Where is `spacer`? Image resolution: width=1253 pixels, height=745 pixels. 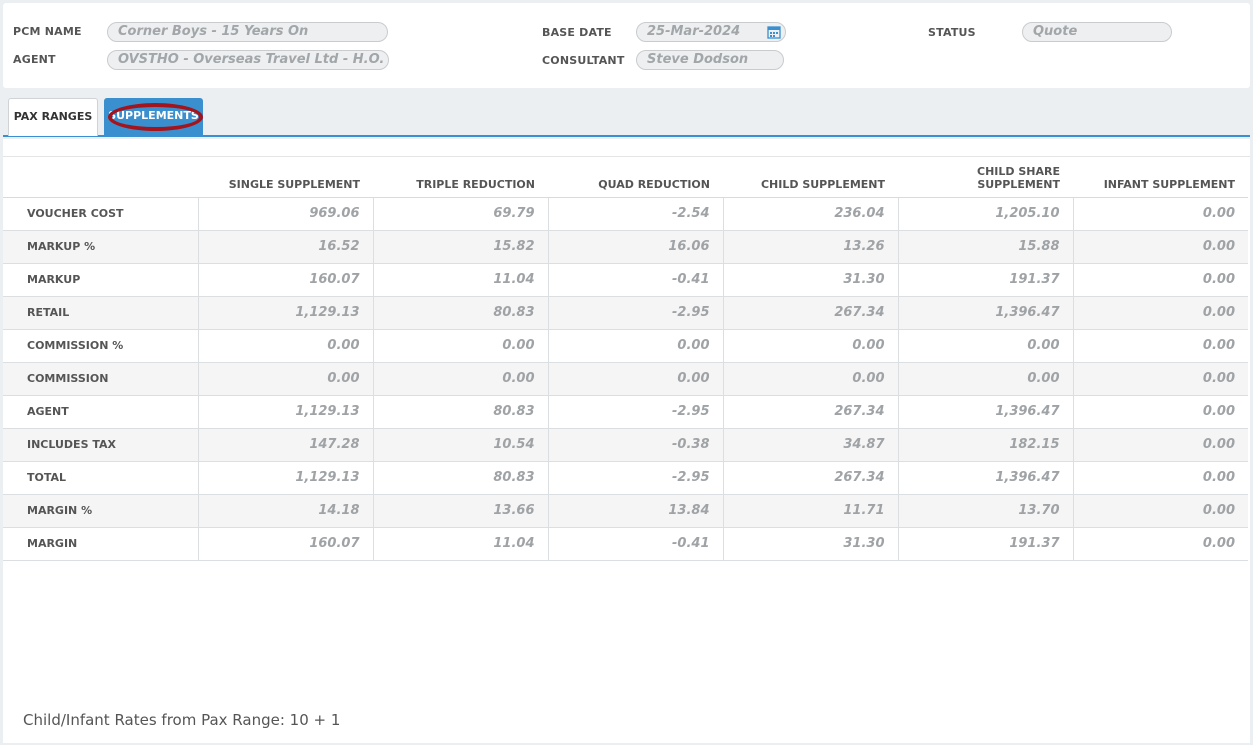 spacer is located at coordinates (626, 148).